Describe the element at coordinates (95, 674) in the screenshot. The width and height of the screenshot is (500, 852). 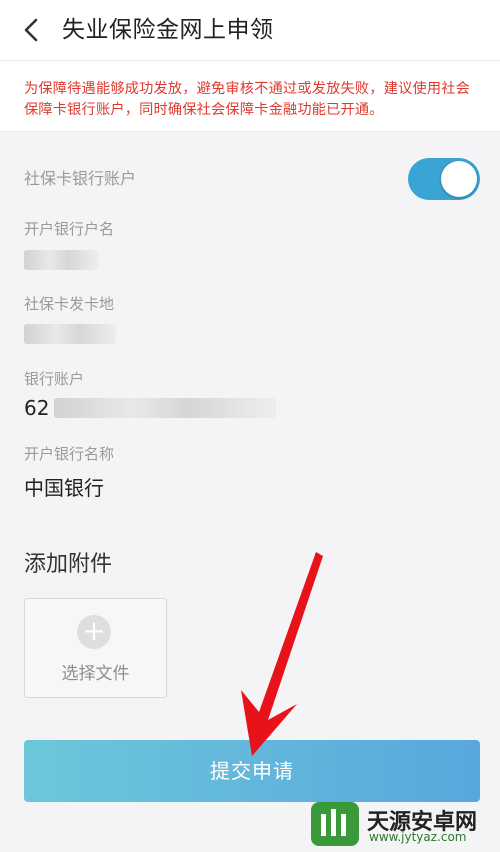
I see `choose-file-label: 选择文件` at that location.